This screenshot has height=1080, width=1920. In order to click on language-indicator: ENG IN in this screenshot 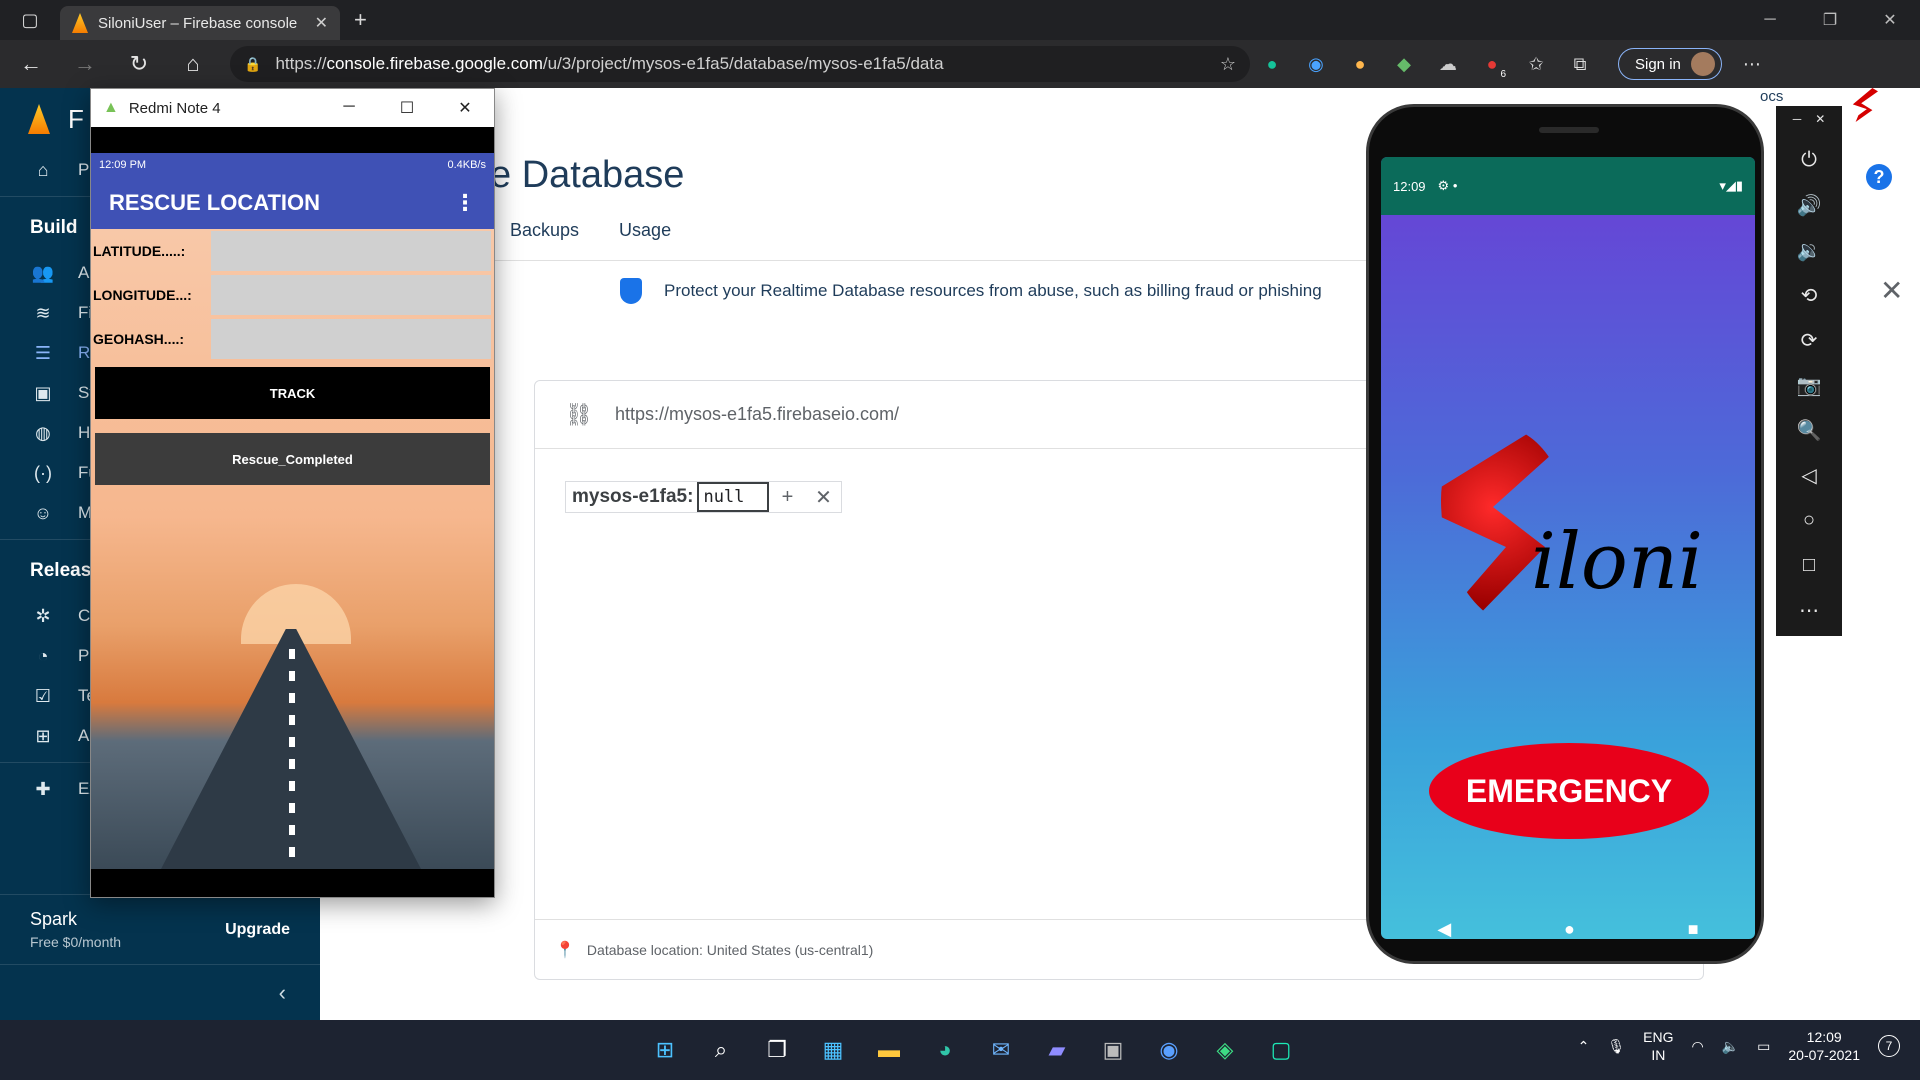, I will do `click(1658, 1046)`.